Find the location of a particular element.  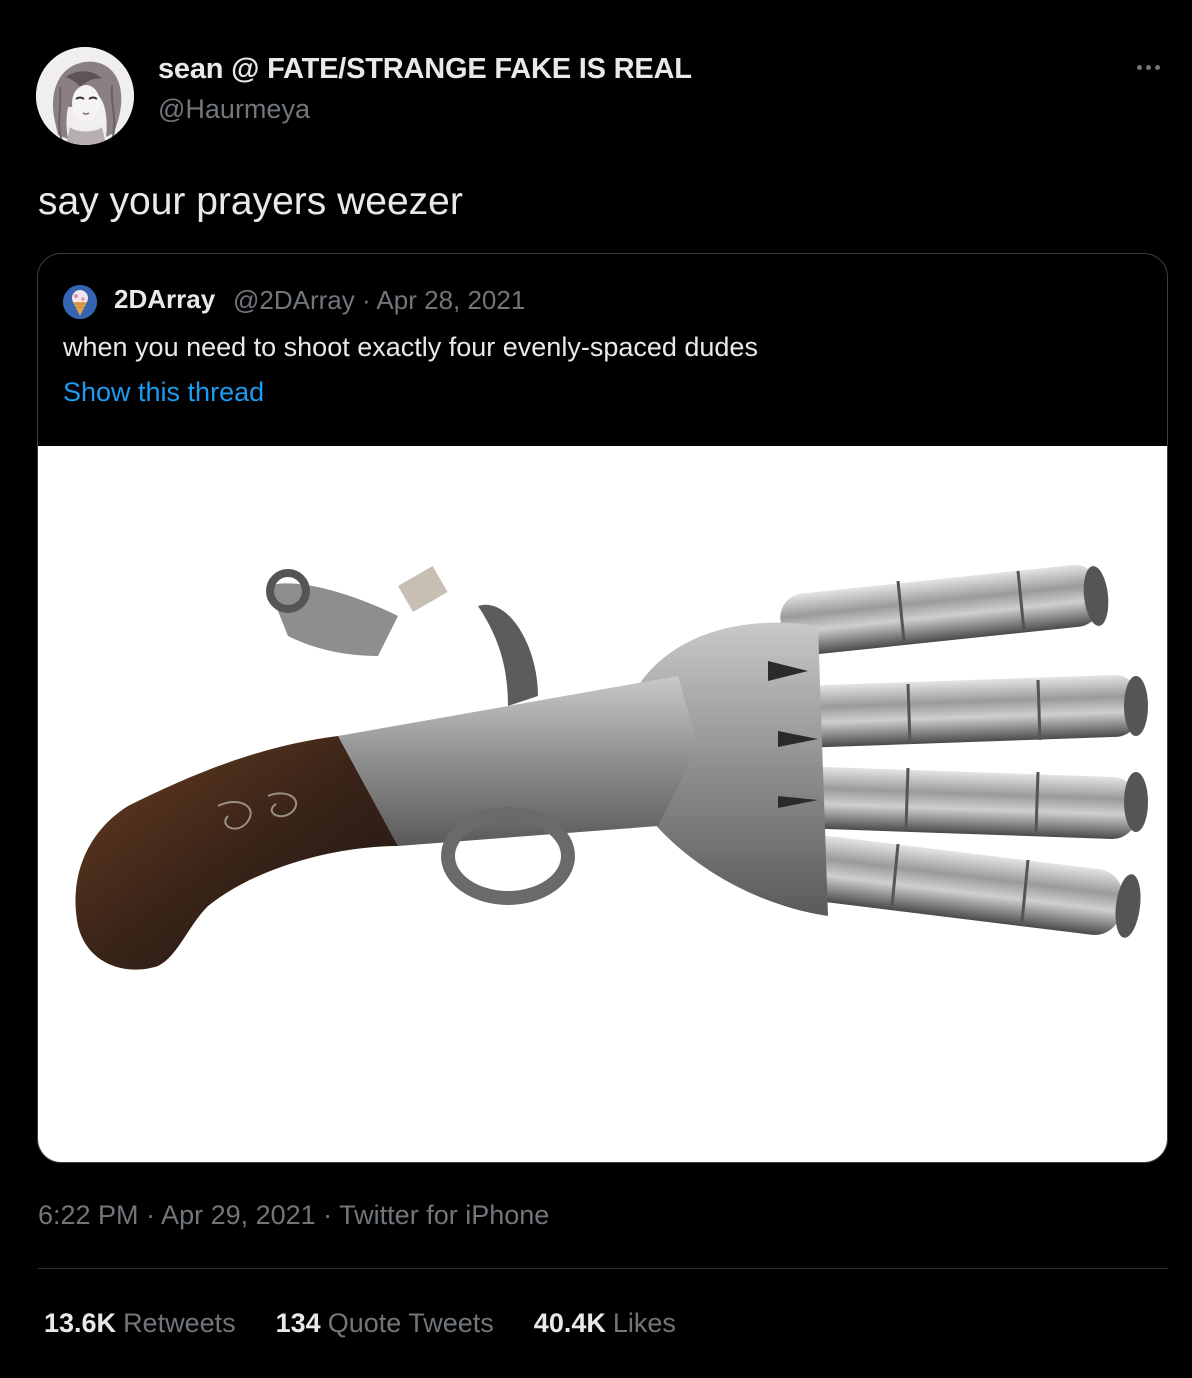

likes-count: 40.4K is located at coordinates (569, 1323).